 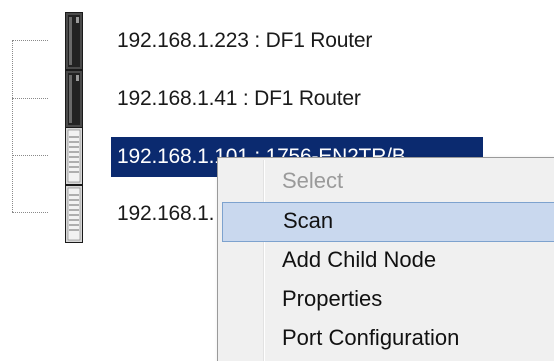 I want to click on tree-connector-vertical, so click(x=12, y=126).